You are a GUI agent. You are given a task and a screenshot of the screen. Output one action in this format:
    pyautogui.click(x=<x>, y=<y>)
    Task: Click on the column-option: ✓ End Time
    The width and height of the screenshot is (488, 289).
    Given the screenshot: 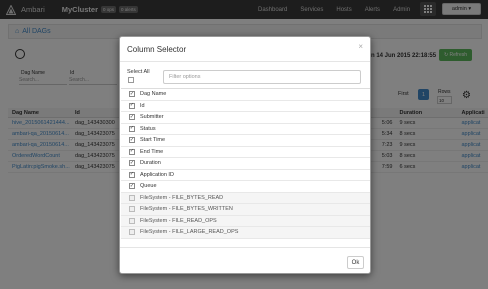 What is the action you would take?
    pyautogui.click(x=245, y=152)
    